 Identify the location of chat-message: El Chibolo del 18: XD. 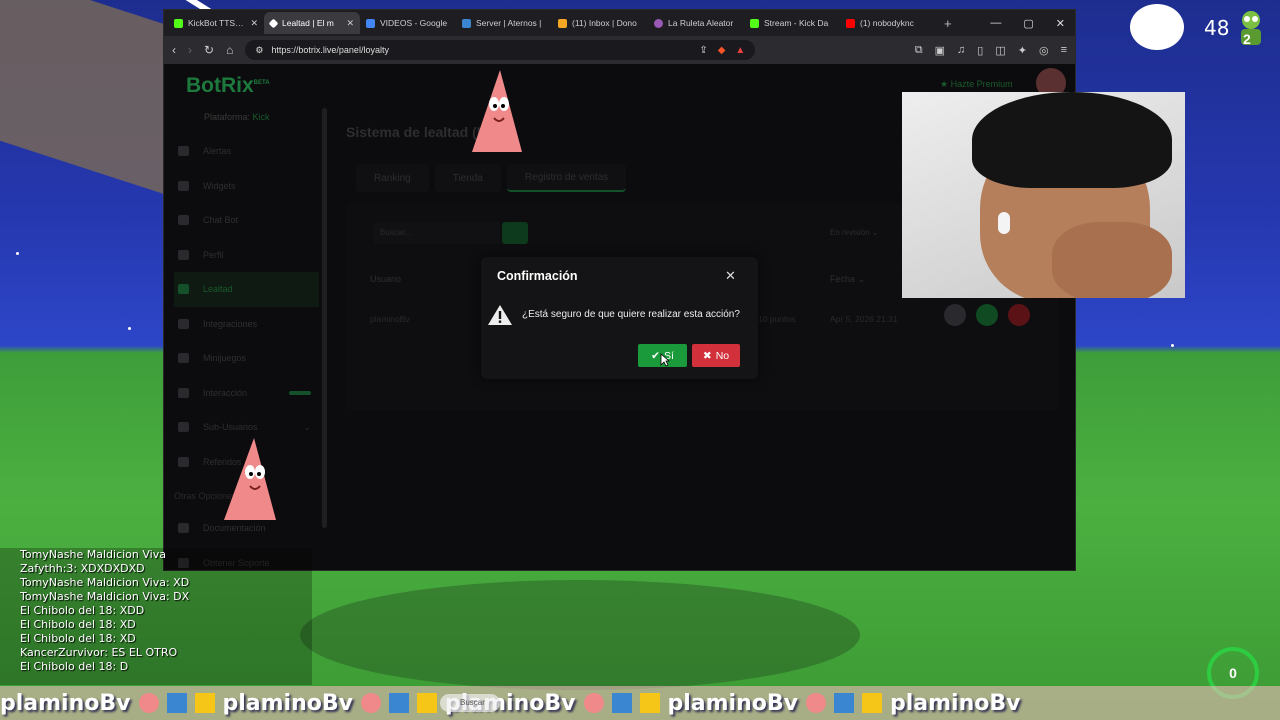
(78, 638).